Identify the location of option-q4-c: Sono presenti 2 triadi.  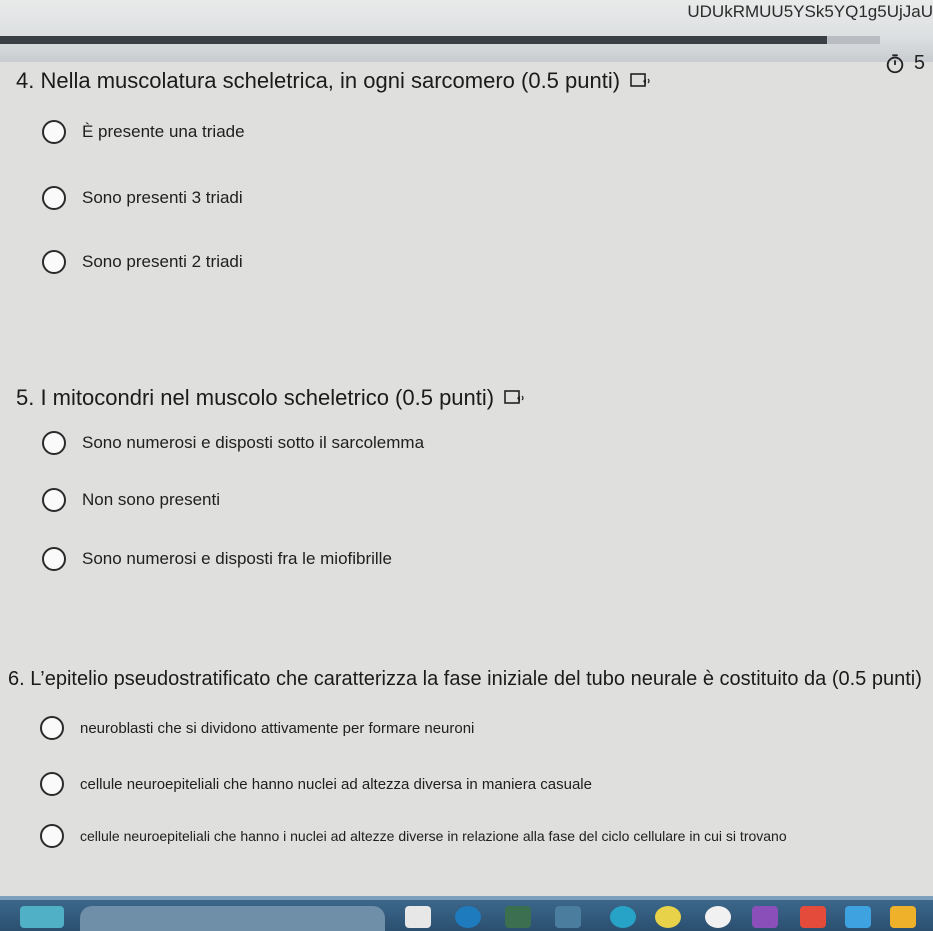
(142, 262).